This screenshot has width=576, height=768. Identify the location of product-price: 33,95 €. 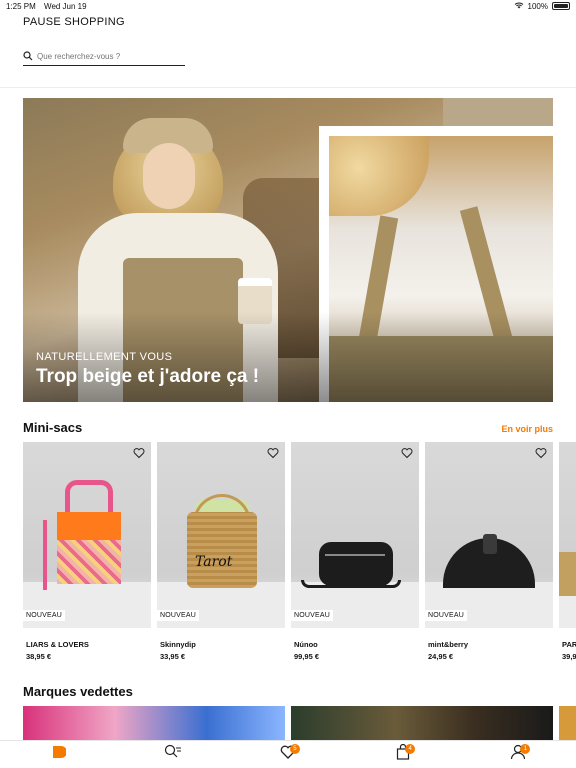
(173, 656).